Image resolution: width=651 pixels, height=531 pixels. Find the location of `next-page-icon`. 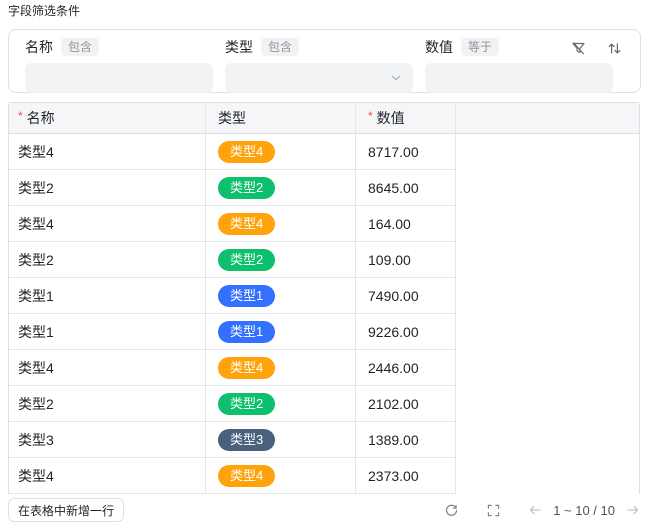

next-page-icon is located at coordinates (633, 510).